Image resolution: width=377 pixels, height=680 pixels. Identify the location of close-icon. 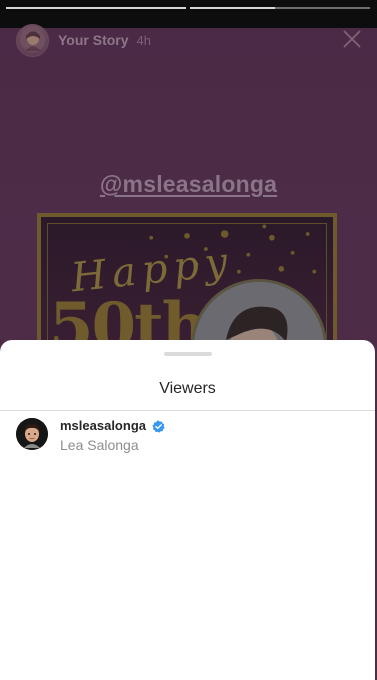
(352, 39).